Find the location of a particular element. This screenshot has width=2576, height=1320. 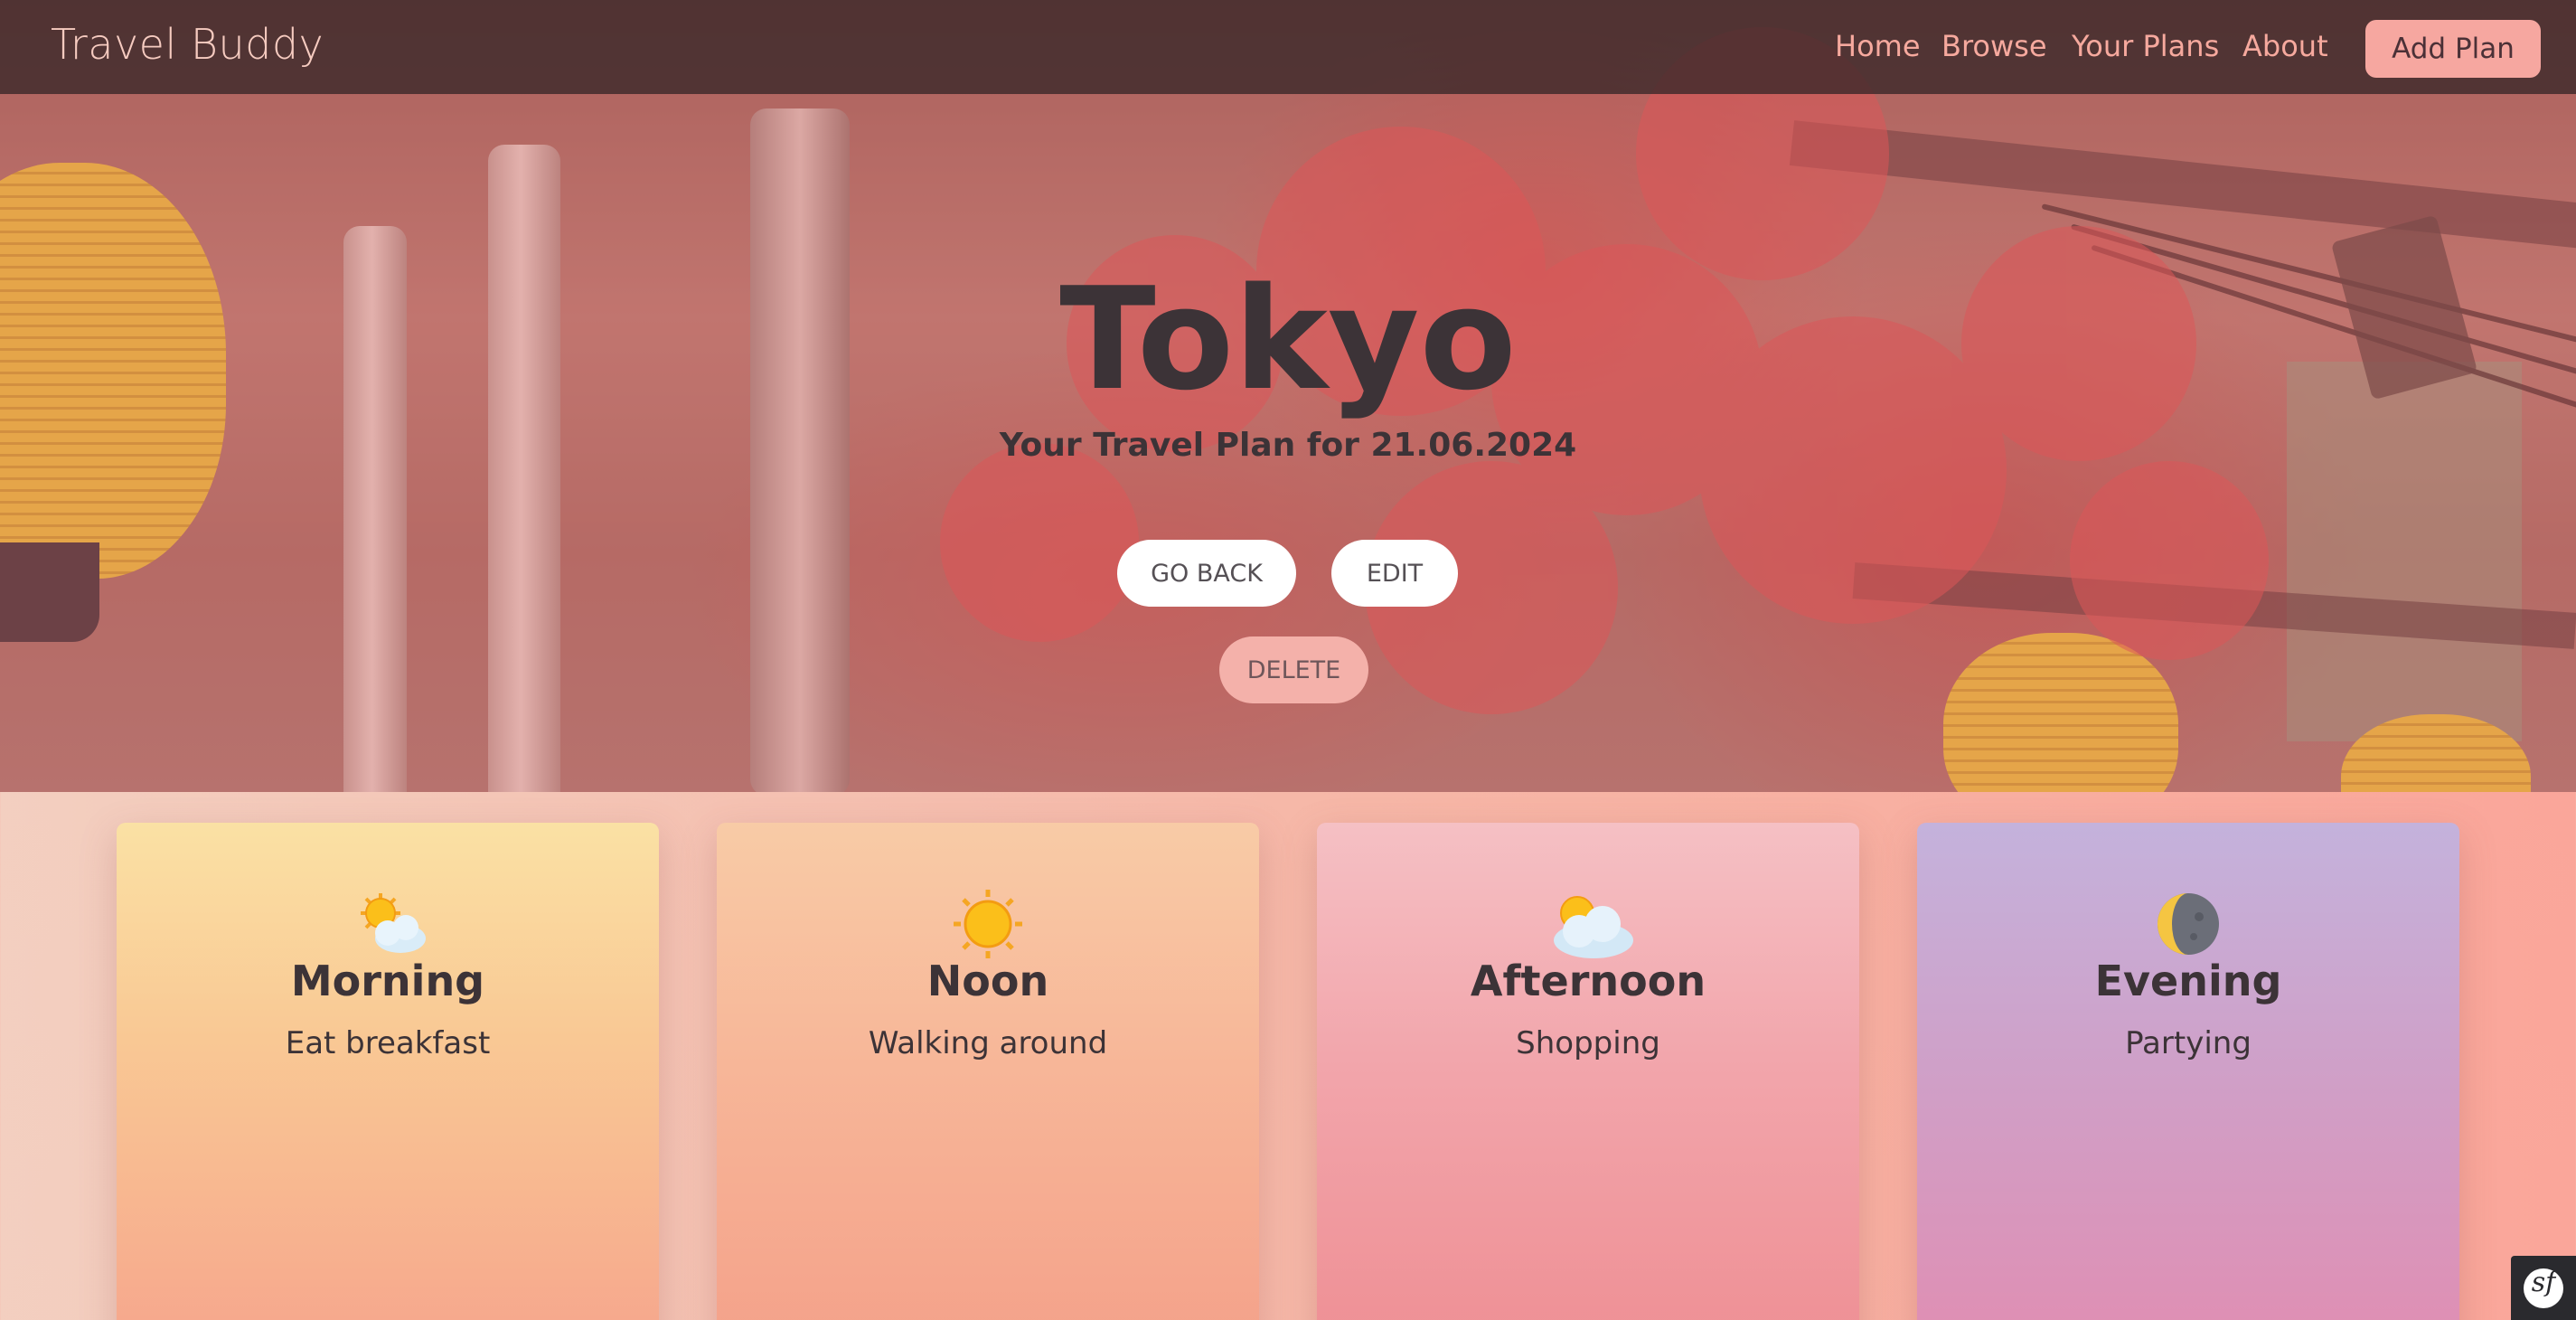

sun-icon is located at coordinates (988, 924).